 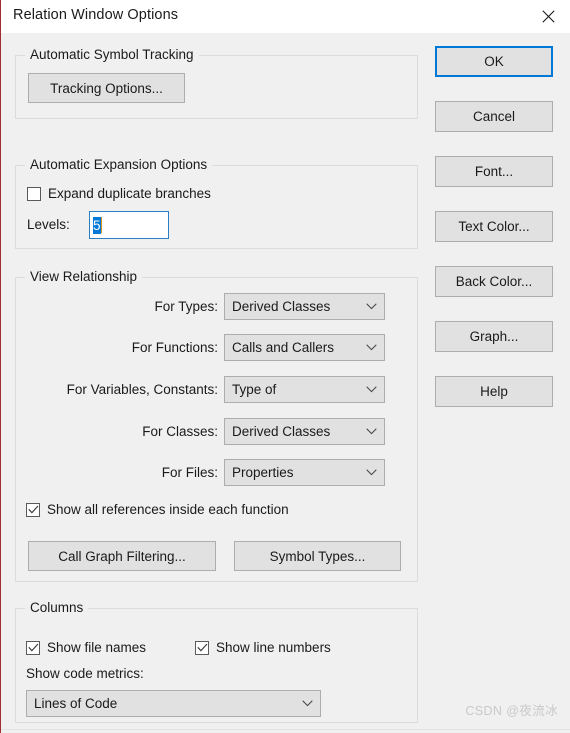 What do you see at coordinates (216, 203) in the screenshot?
I see `group-automatic-expansion-options: Automatic Expansion Options` at bounding box center [216, 203].